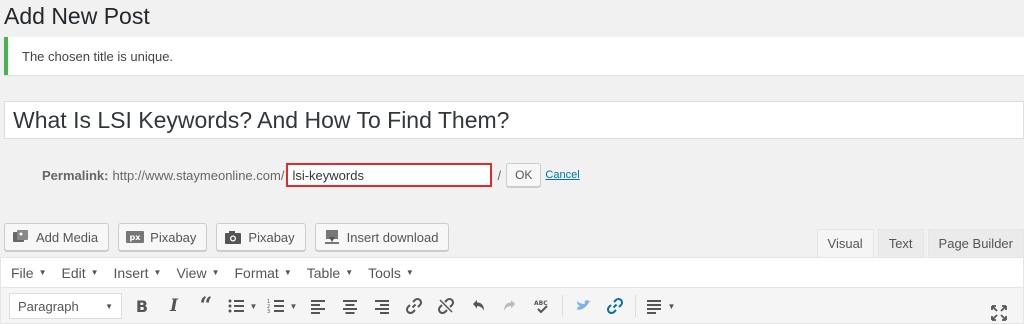 Image resolution: width=1024 pixels, height=324 pixels. What do you see at coordinates (173, 237) in the screenshot?
I see `pixabay-label: Pixabay` at bounding box center [173, 237].